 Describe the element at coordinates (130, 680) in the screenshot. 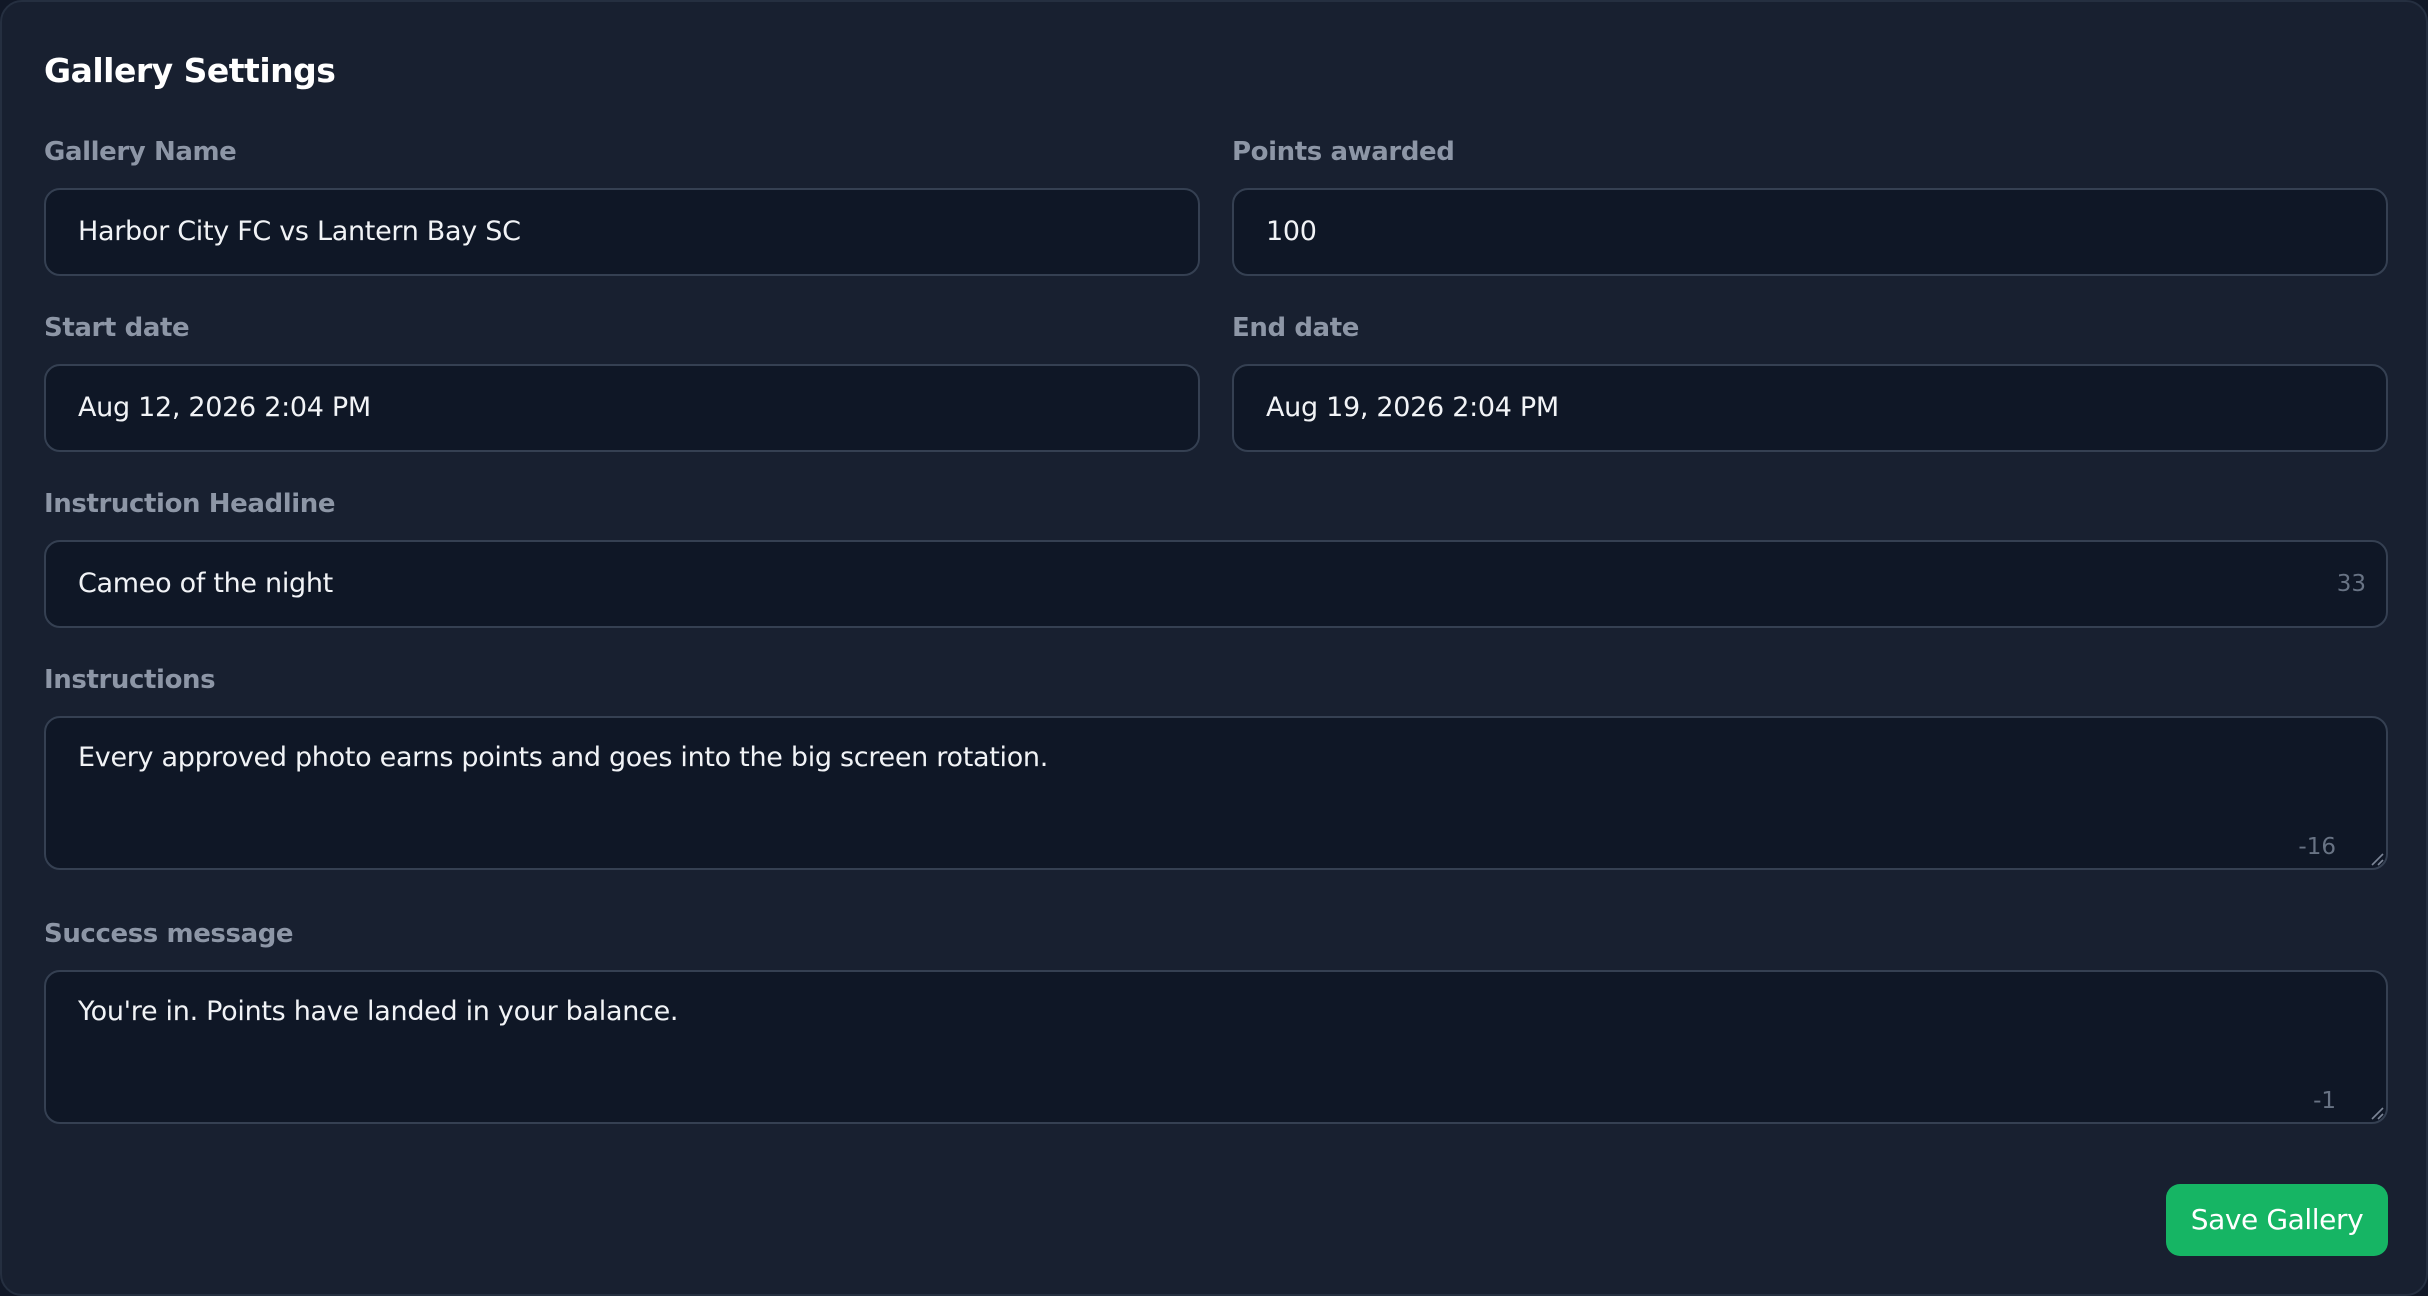

I see `instructions-label: Instructions` at that location.